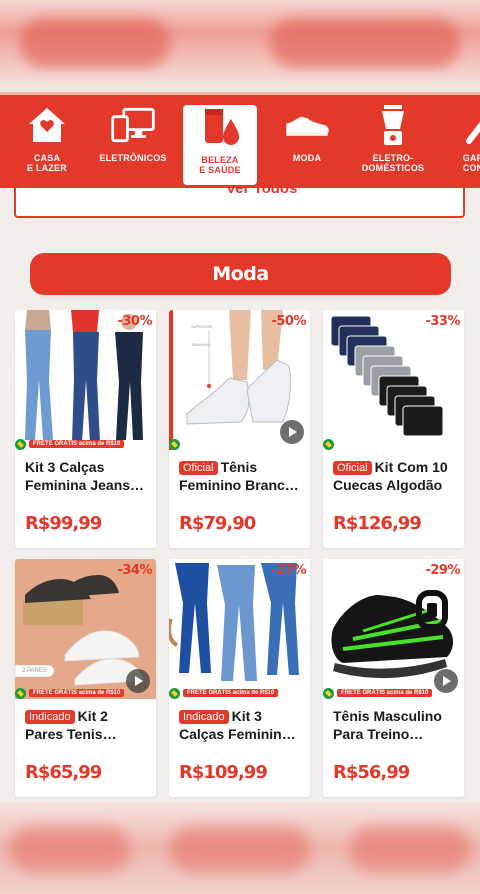 The width and height of the screenshot is (480, 894). What do you see at coordinates (241, 476) in the screenshot?
I see `product-title: OficialTênis Feminino Branco Casual` at bounding box center [241, 476].